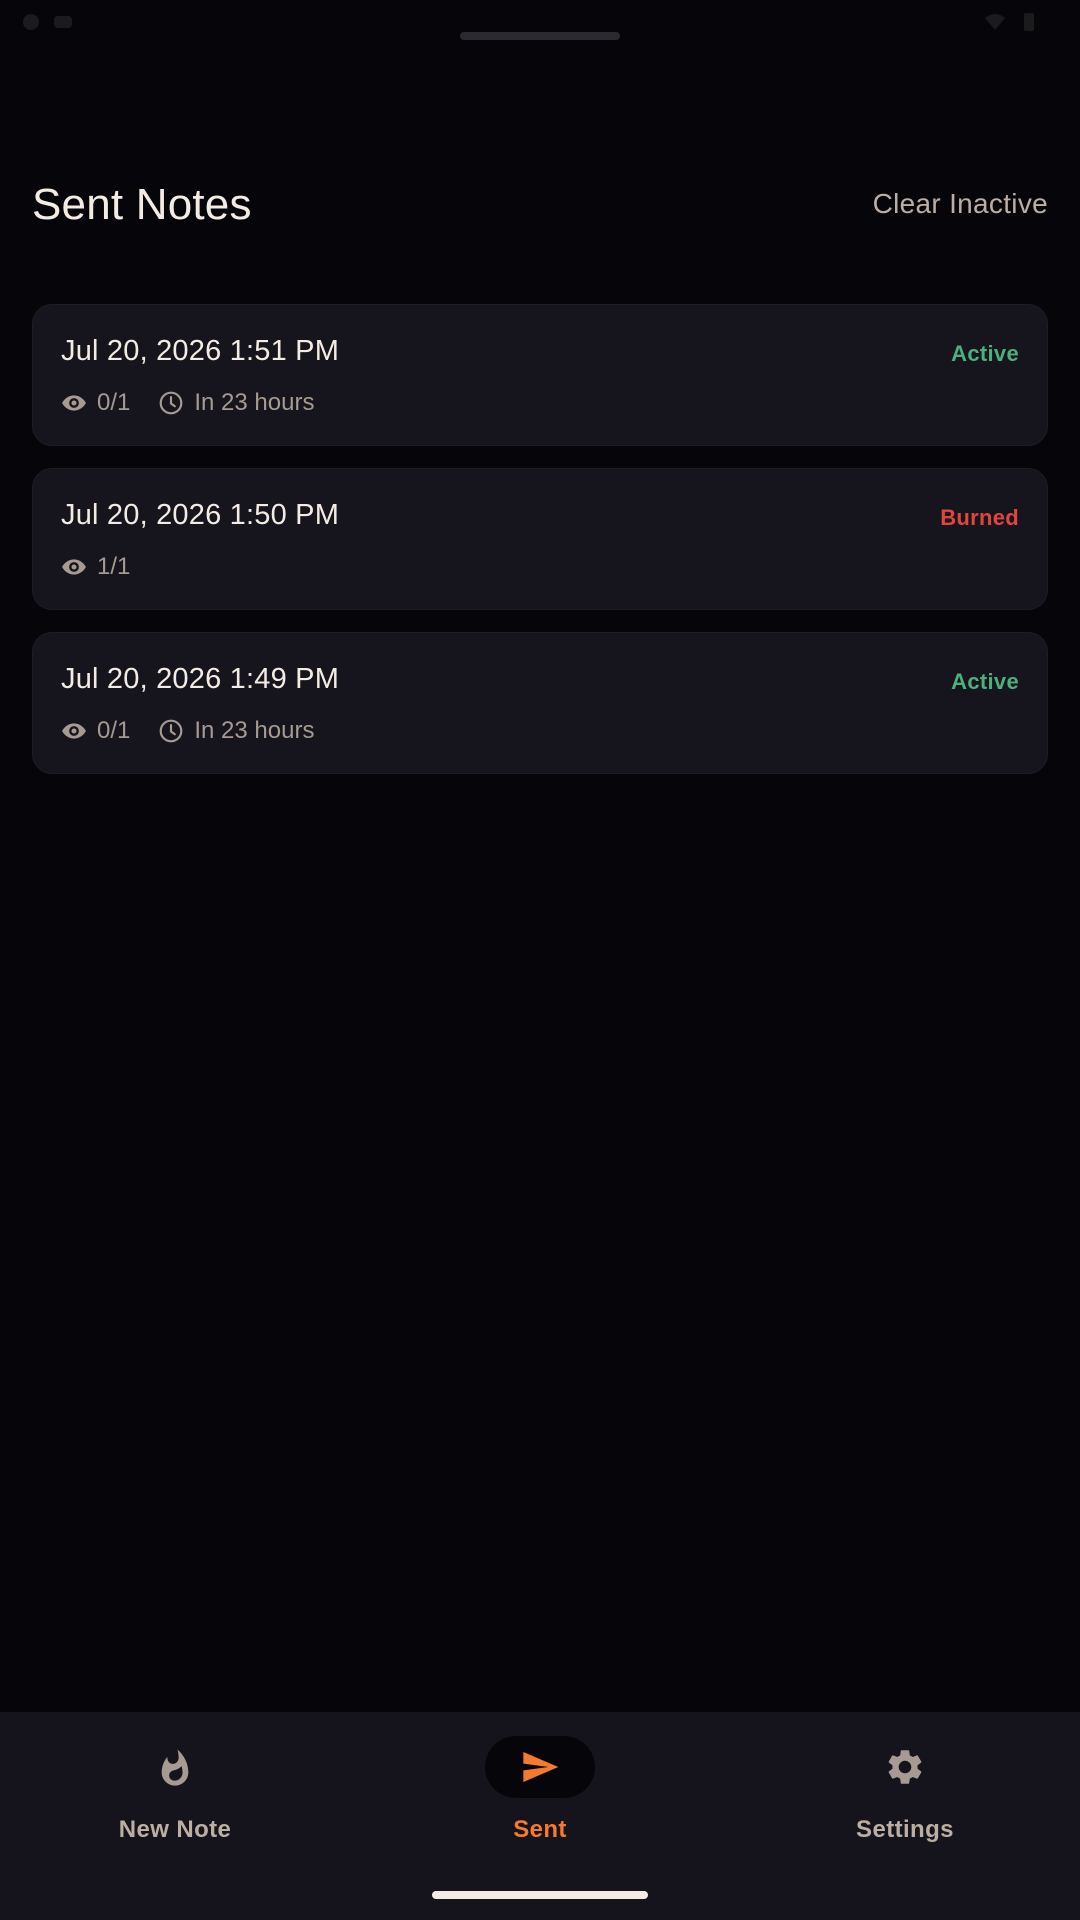  I want to click on page-title: Sent Notes, so click(142, 204).